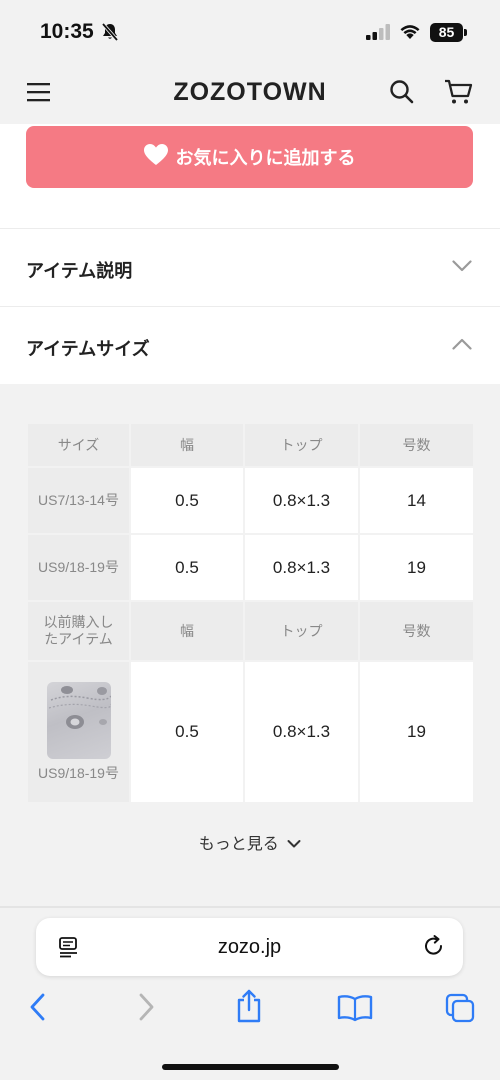 The width and height of the screenshot is (500, 1080). I want to click on table-row: US9/18-19号 0.5 0.8×1.3 19, so click(250, 567).